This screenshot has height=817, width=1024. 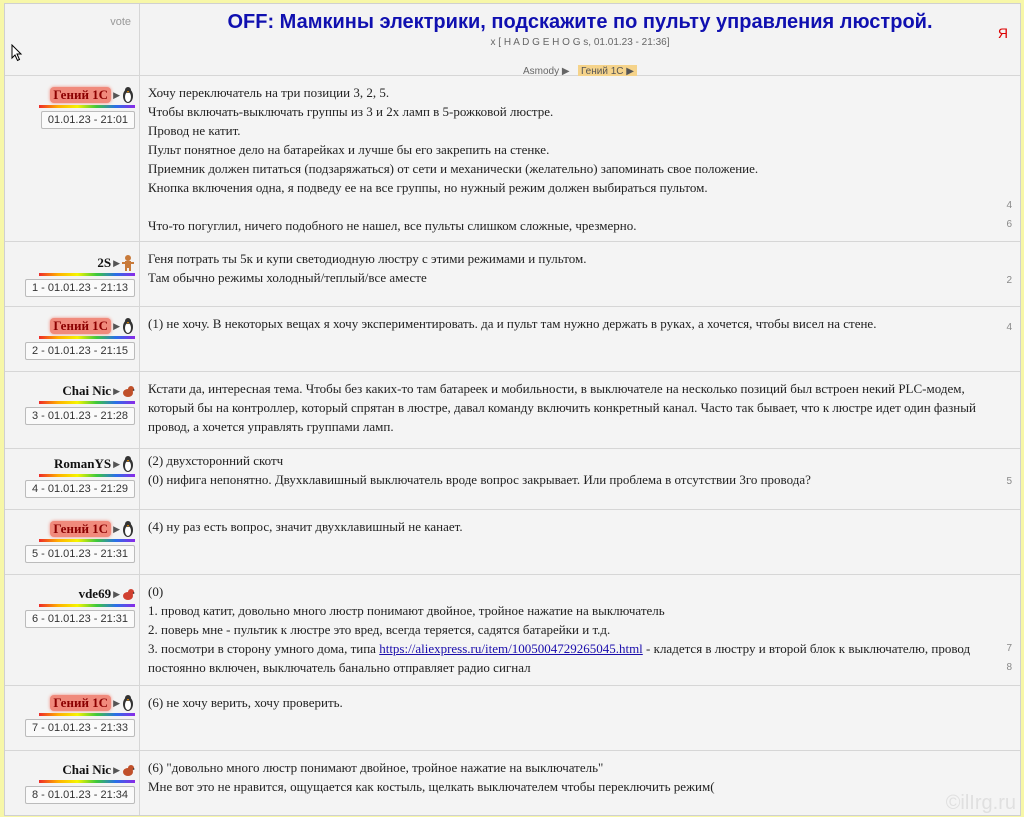 I want to click on post-timestamp: 8 - 01.01.23 - 21:34, so click(x=80, y=795).